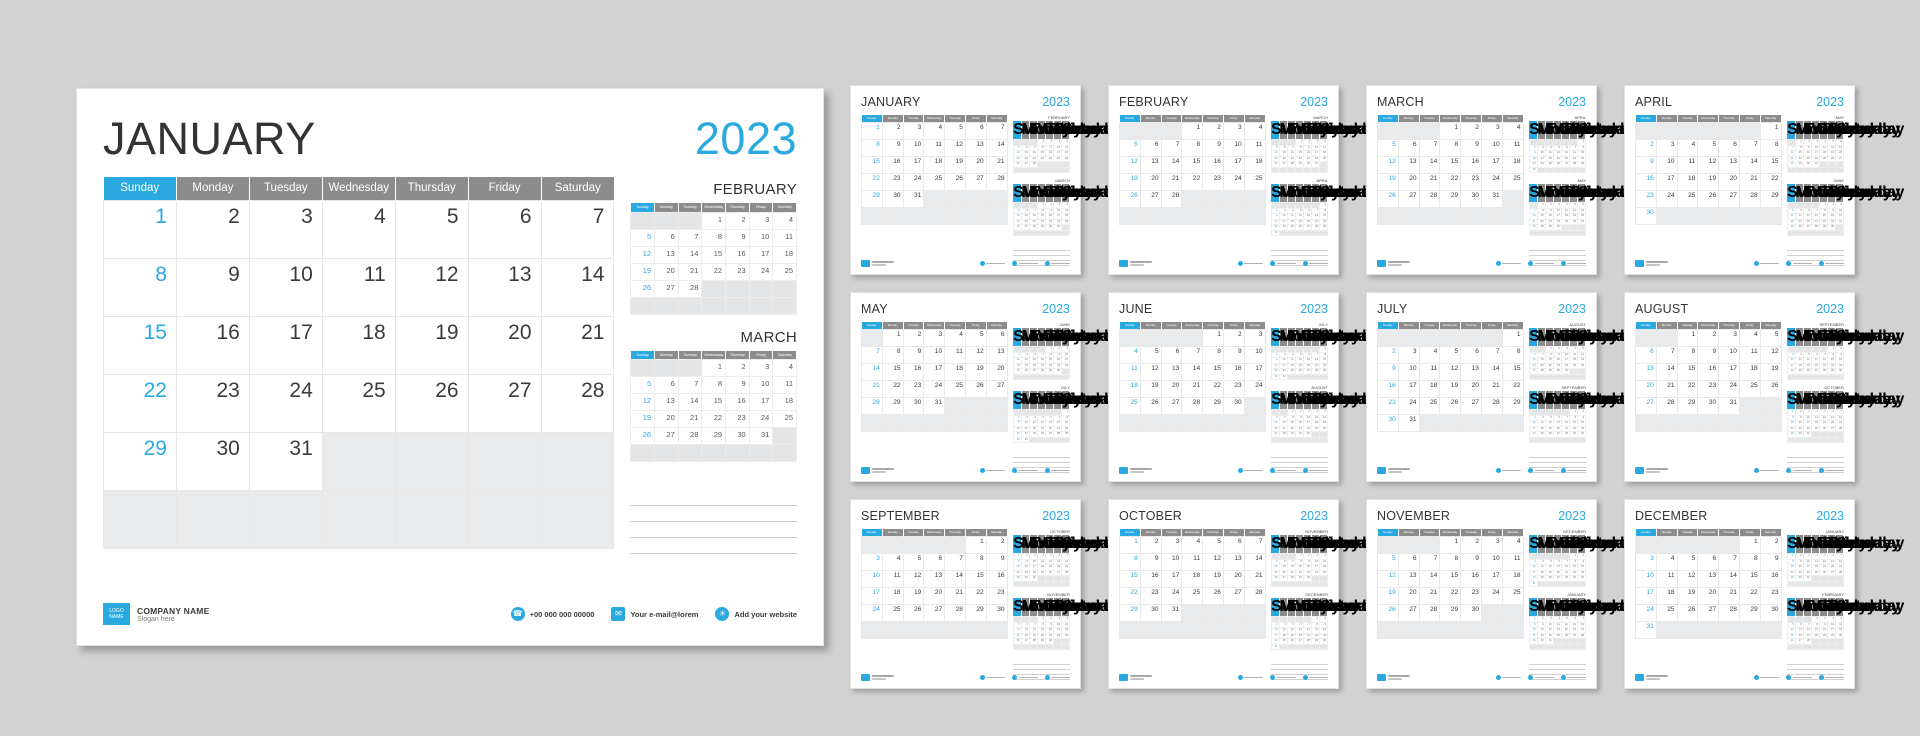  What do you see at coordinates (690, 288) in the screenshot?
I see `day-cell: 28` at bounding box center [690, 288].